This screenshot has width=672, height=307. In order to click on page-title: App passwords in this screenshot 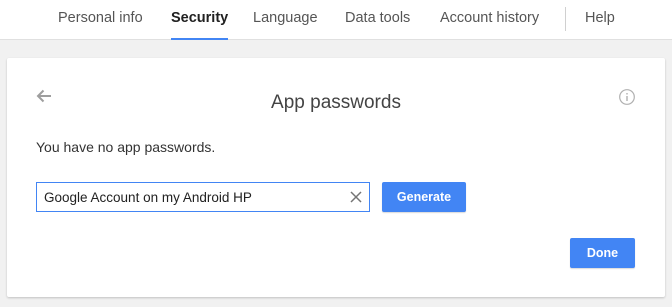, I will do `click(336, 102)`.